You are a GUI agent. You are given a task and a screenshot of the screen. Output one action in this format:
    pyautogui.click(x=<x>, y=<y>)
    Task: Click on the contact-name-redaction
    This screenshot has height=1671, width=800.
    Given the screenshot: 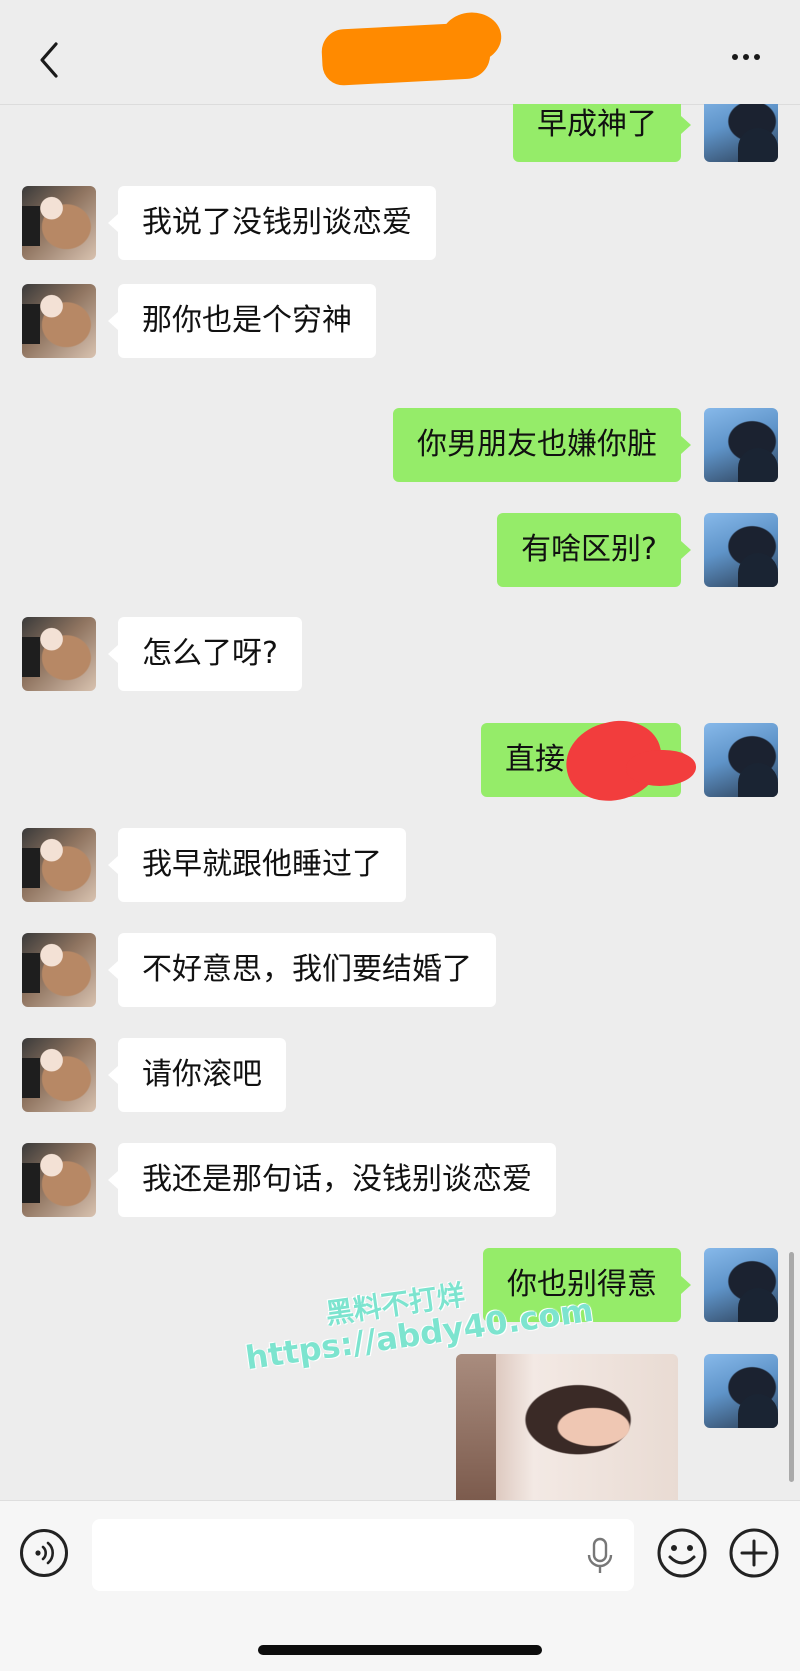 What is the action you would take?
    pyautogui.click(x=406, y=54)
    